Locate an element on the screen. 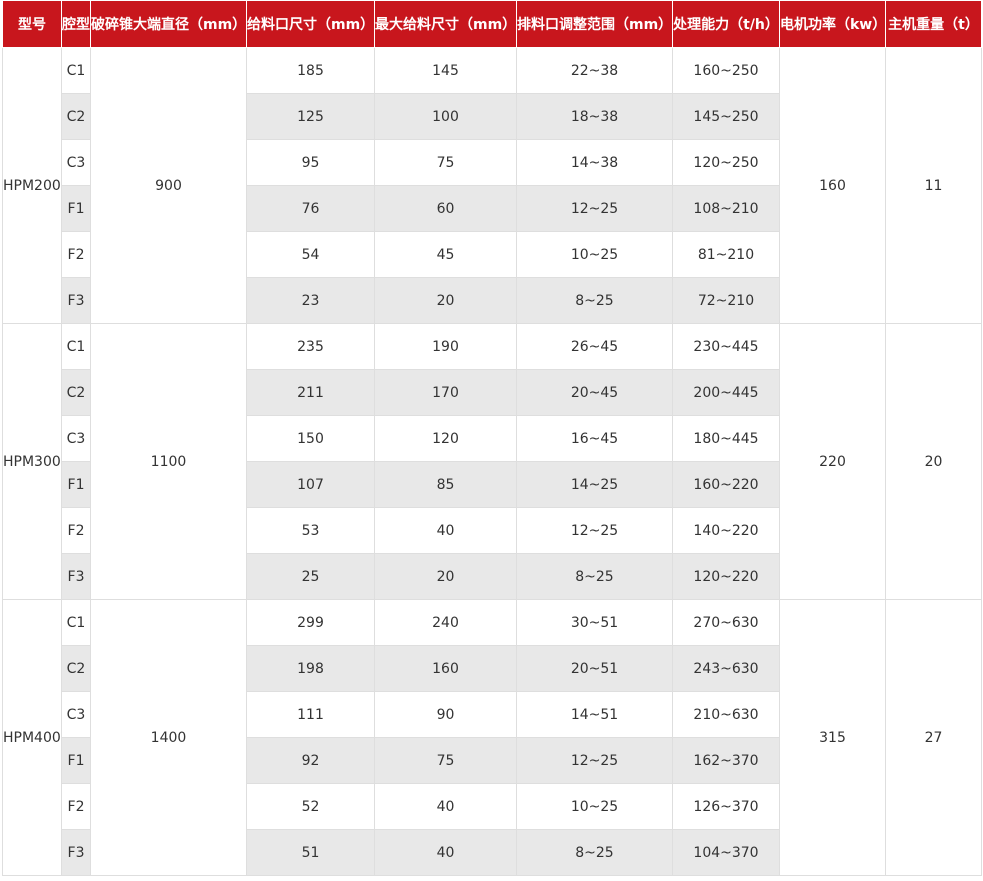 The image size is (983, 881). capacity-cell: 120~250 is located at coordinates (726, 162).